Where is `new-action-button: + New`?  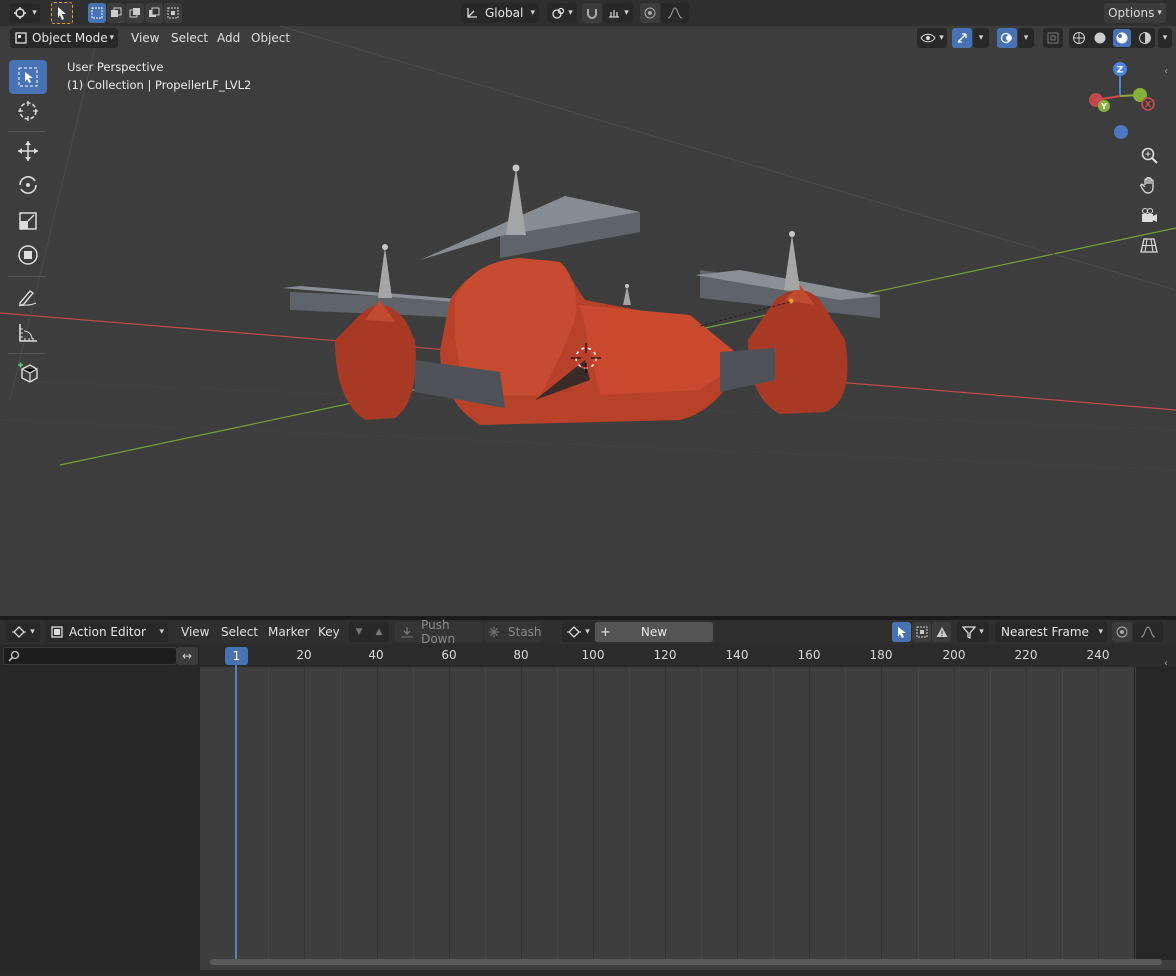
new-action-button: + New is located at coordinates (654, 632).